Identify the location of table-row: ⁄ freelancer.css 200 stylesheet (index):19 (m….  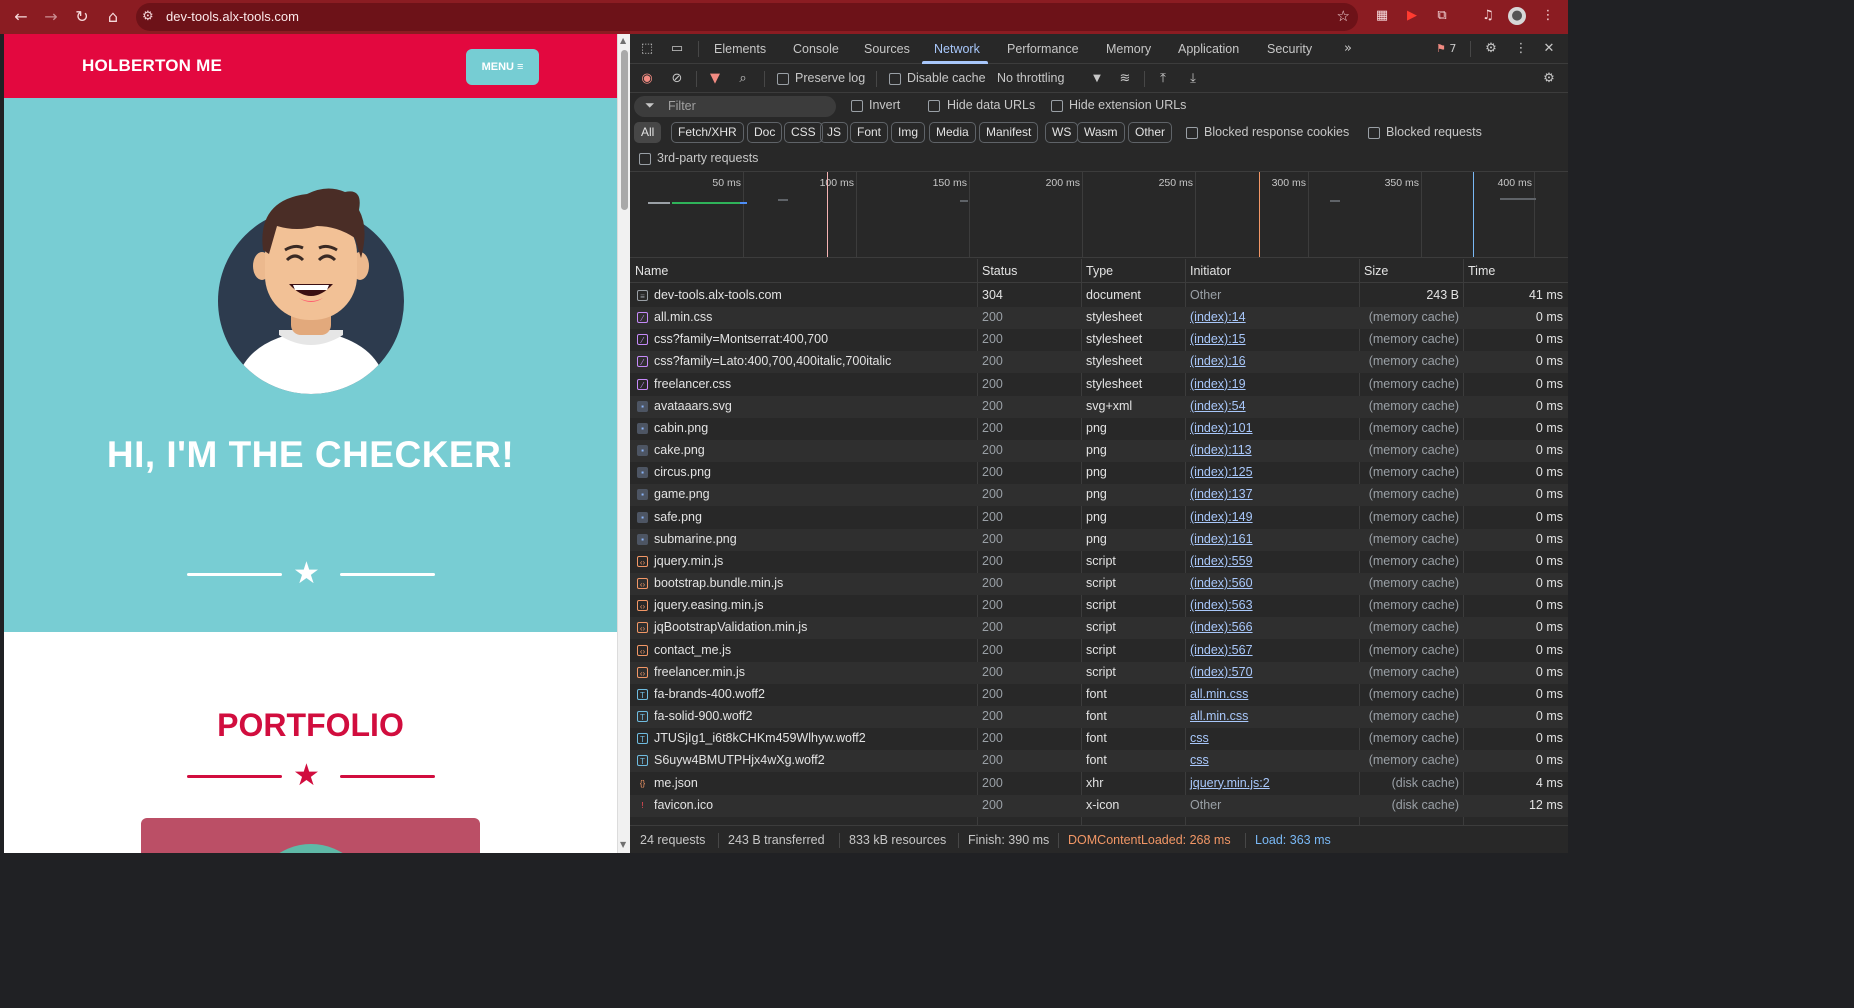
(1099, 385).